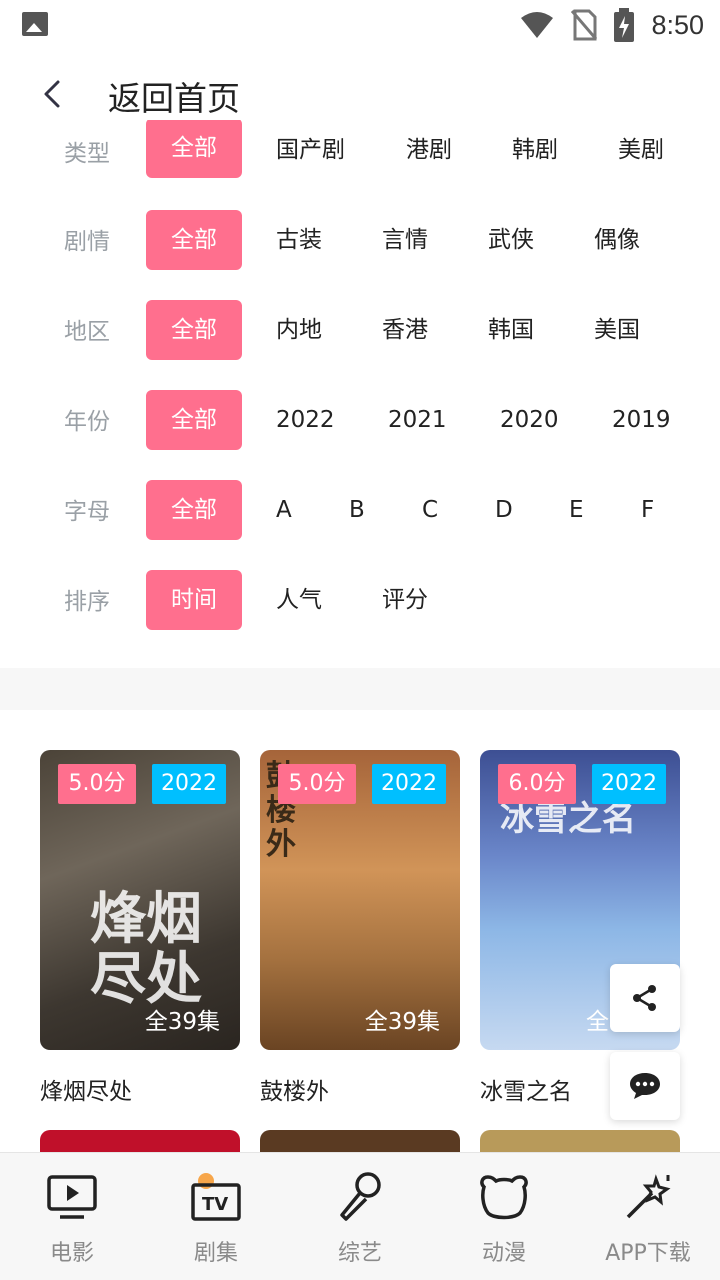 The image size is (720, 1280). What do you see at coordinates (72, 1197) in the screenshot?
I see `movie-screen-icon` at bounding box center [72, 1197].